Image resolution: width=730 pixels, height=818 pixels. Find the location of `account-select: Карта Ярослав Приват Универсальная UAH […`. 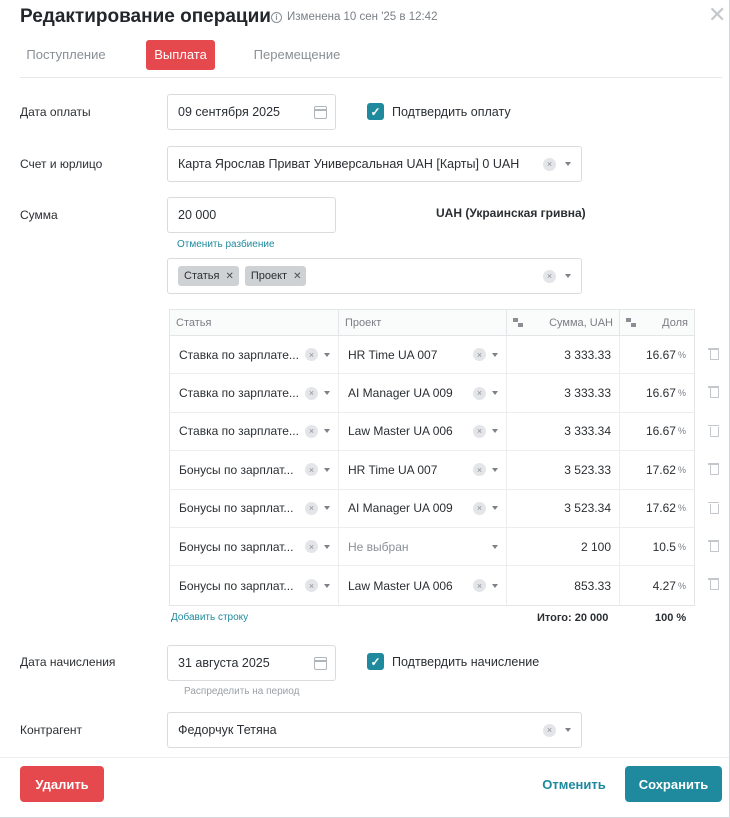

account-select: Карта Ярослав Приват Универсальная UAH [… is located at coordinates (374, 164).